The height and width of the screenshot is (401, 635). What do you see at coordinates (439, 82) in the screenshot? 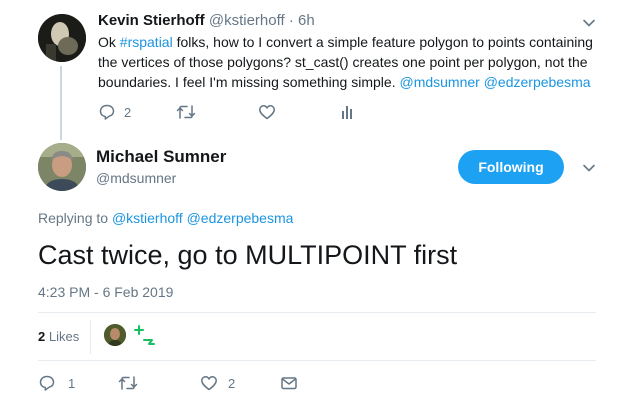
I see `mention-link: @mdsumner` at bounding box center [439, 82].